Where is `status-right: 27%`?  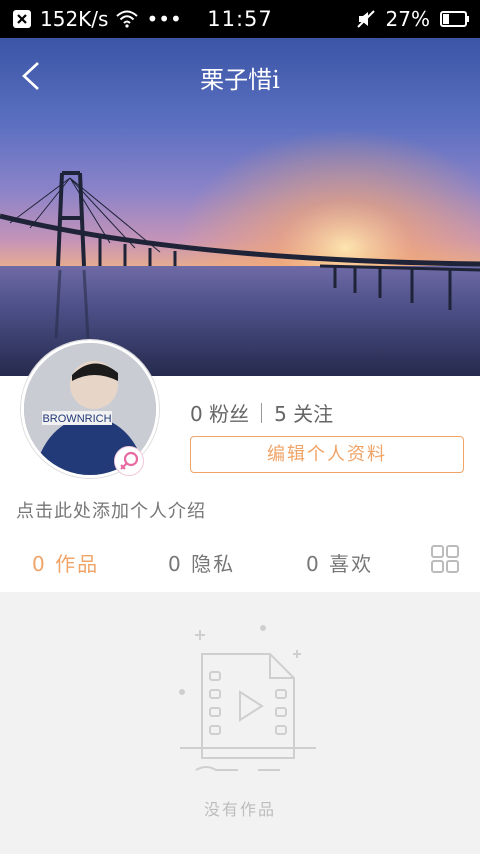
status-right: 27% is located at coordinates (413, 19).